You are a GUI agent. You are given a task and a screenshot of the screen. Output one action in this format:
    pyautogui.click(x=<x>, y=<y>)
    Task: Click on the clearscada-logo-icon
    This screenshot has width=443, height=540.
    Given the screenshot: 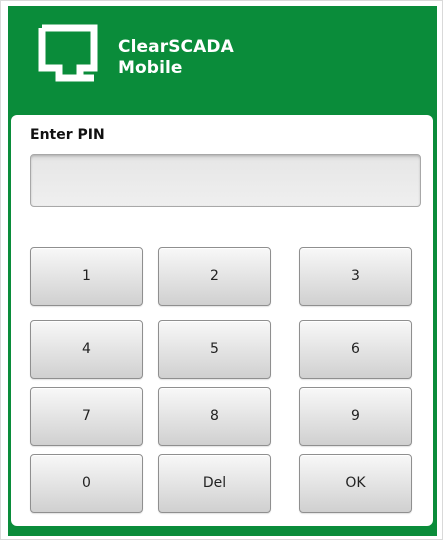 What is the action you would take?
    pyautogui.click(x=68, y=53)
    